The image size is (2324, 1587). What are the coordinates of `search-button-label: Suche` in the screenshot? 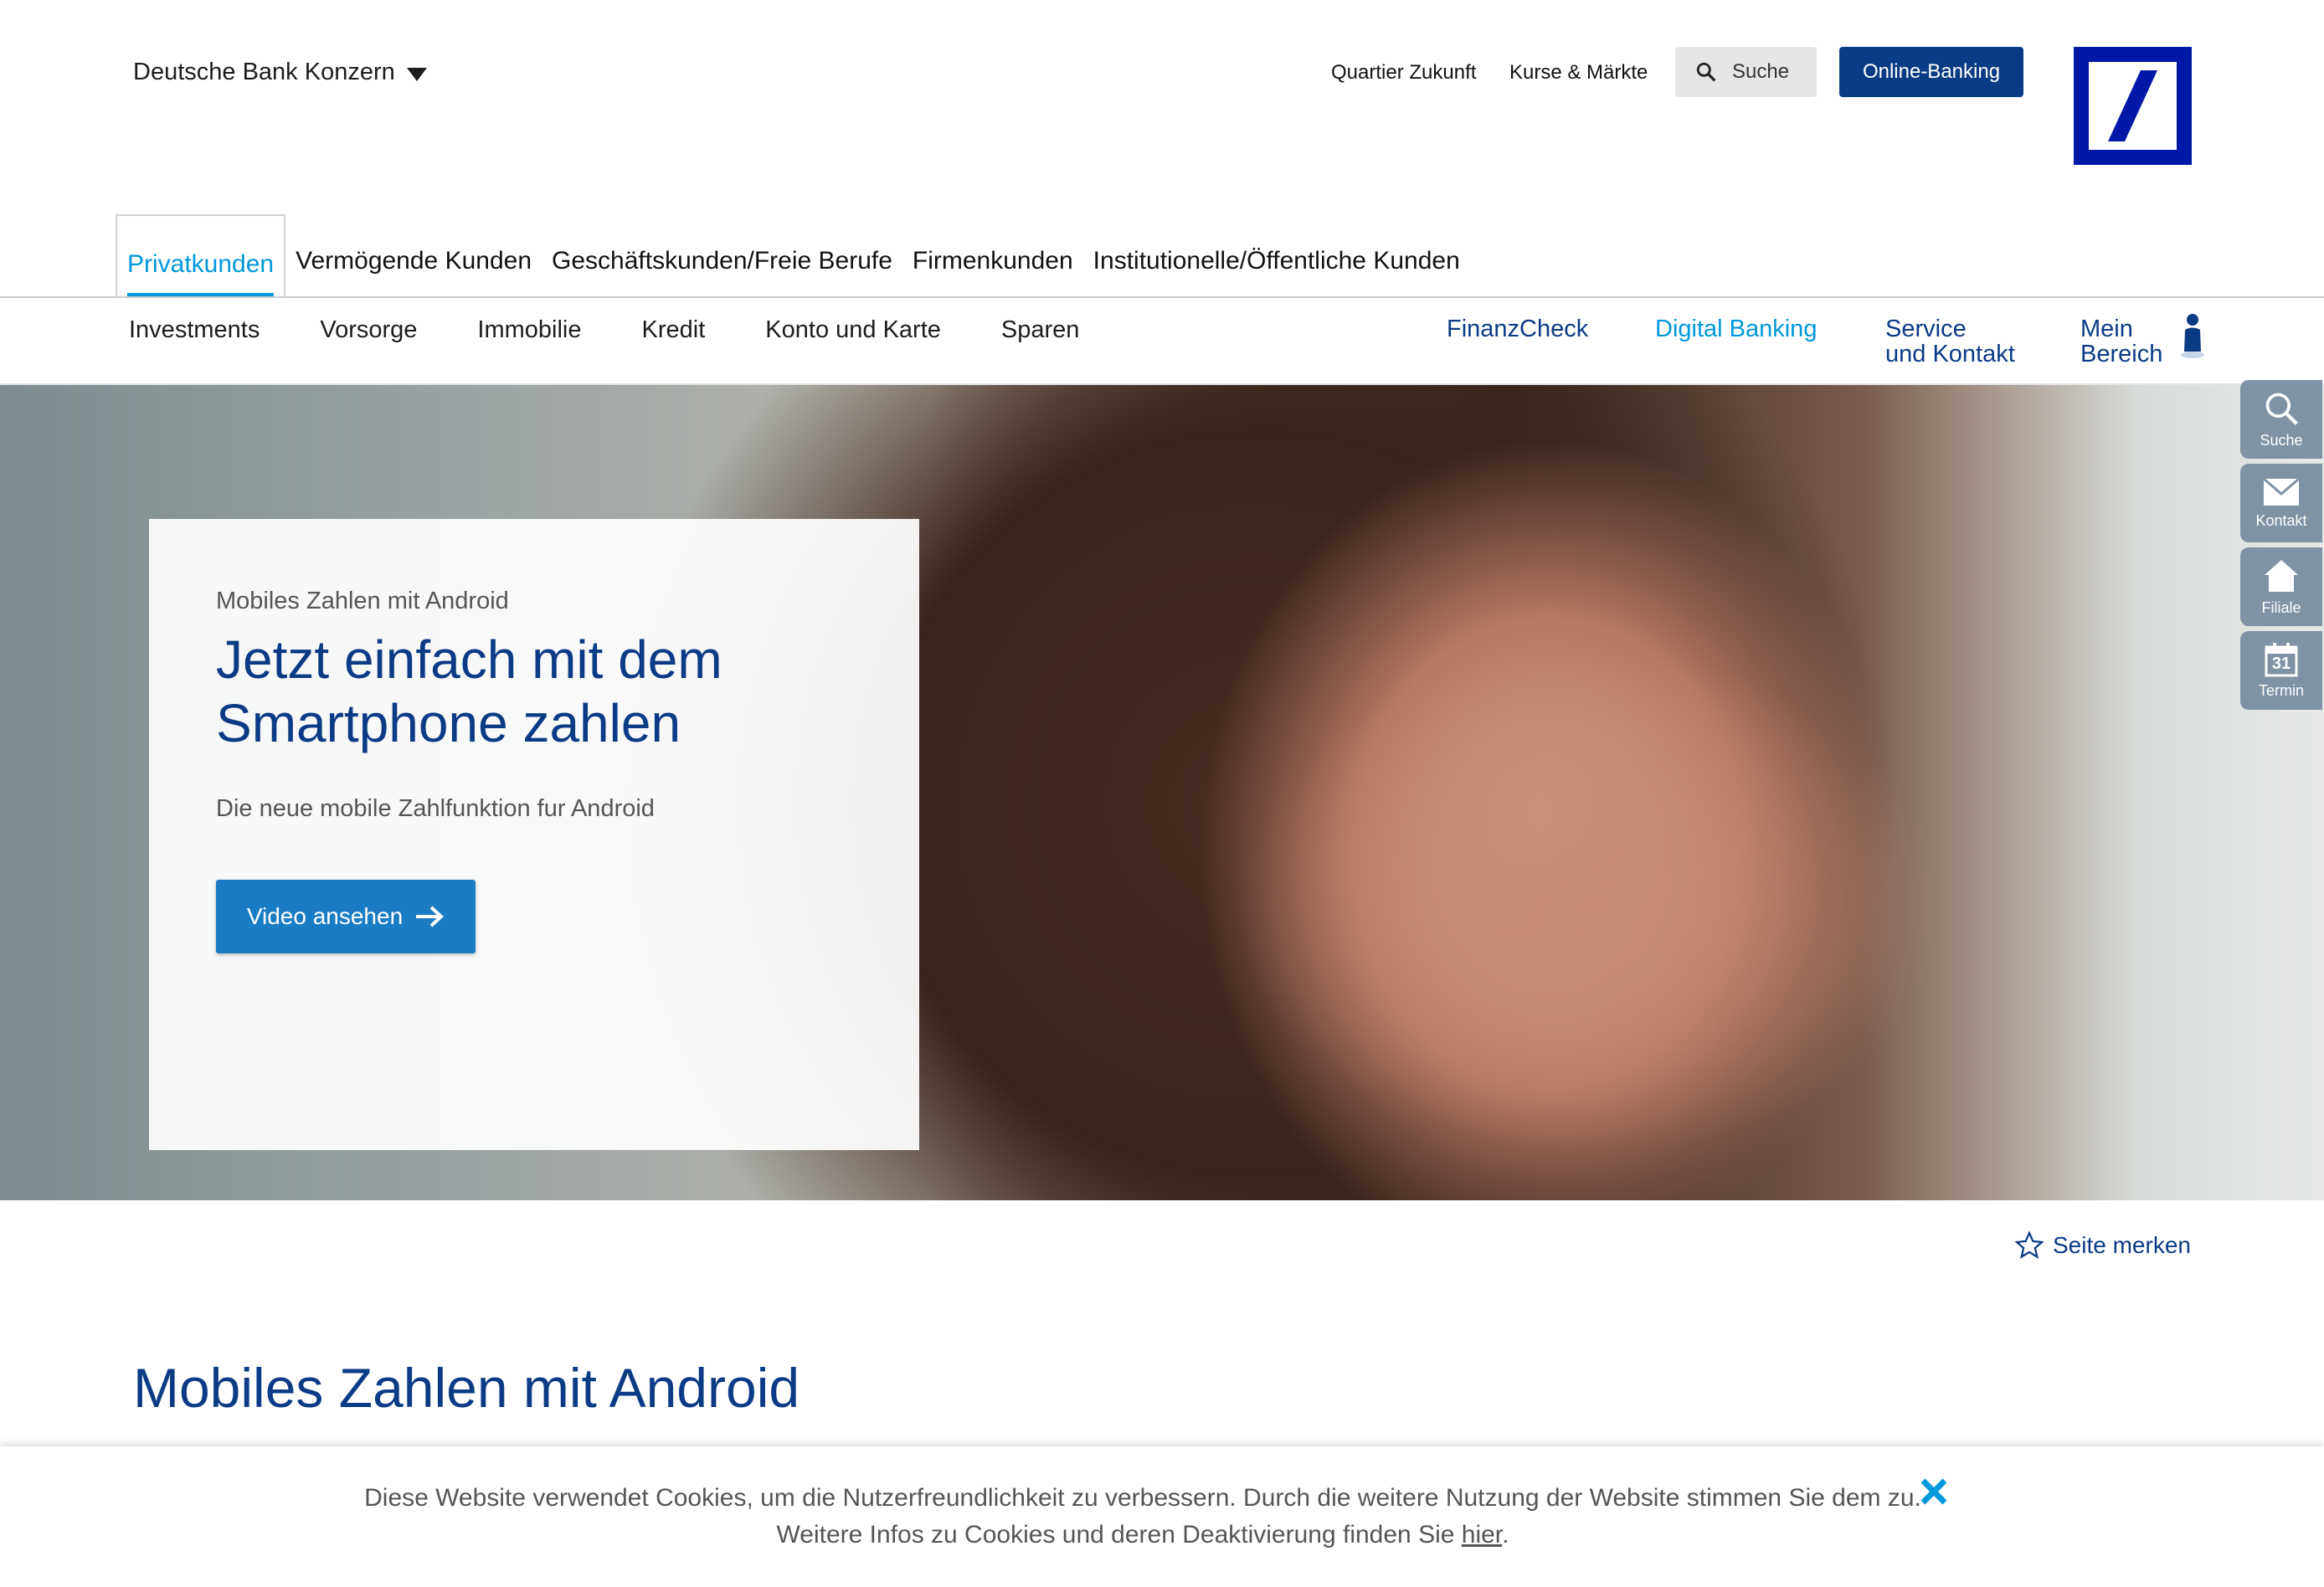 It's located at (1761, 72).